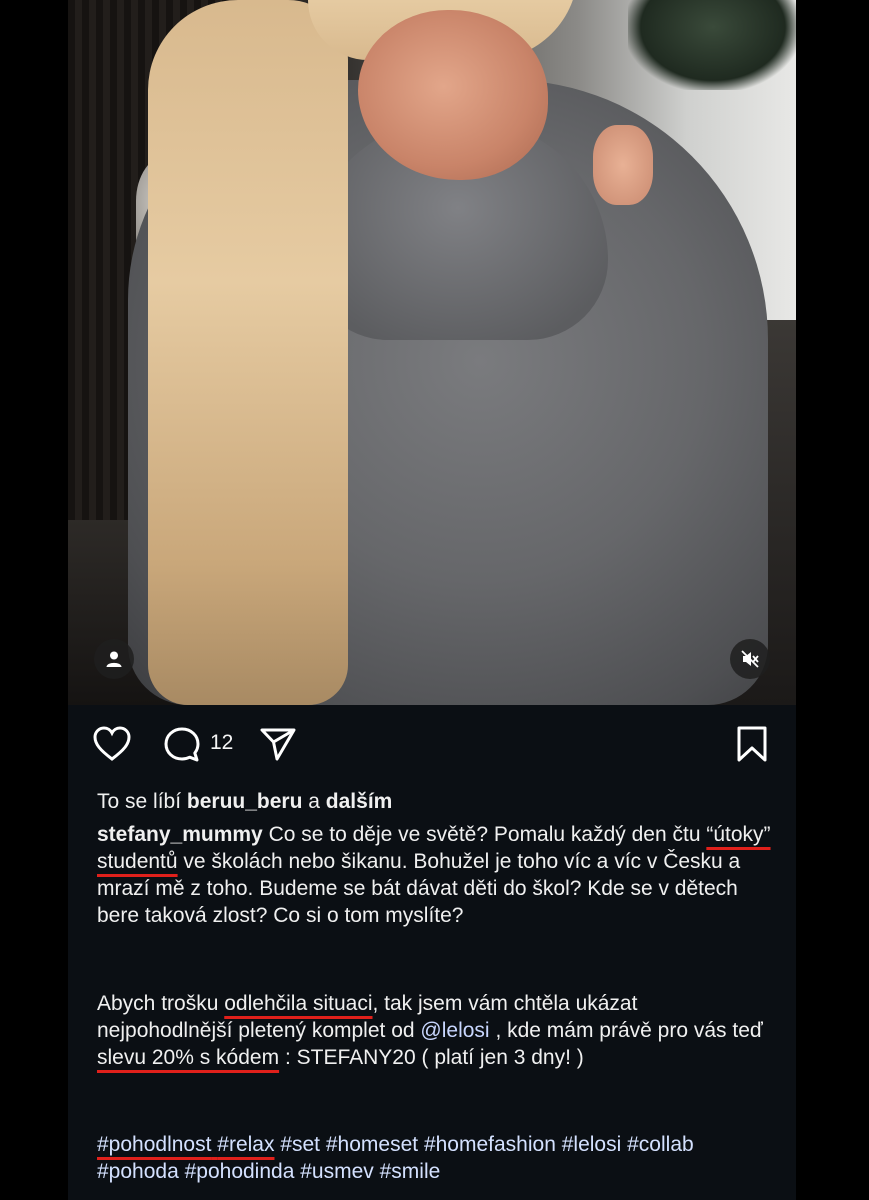  I want to click on caption-text-2a: Abych trošku, so click(158, 1003).